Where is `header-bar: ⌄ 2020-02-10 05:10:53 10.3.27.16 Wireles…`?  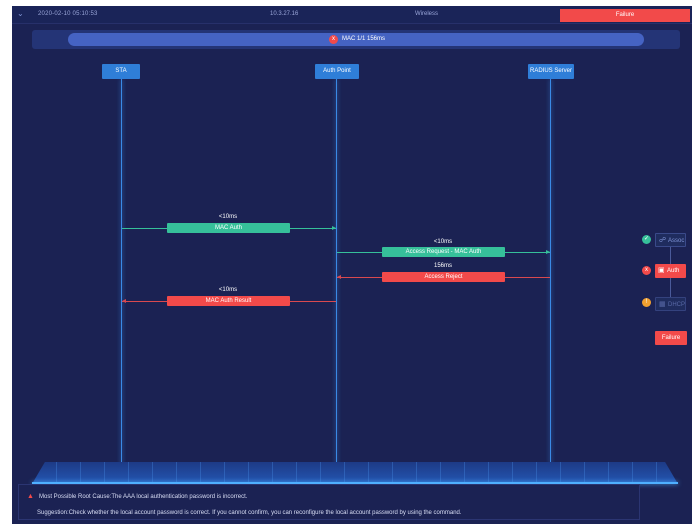
header-bar: ⌄ 2020-02-10 05:10:53 10.3.27.16 Wireles… is located at coordinates (352, 15).